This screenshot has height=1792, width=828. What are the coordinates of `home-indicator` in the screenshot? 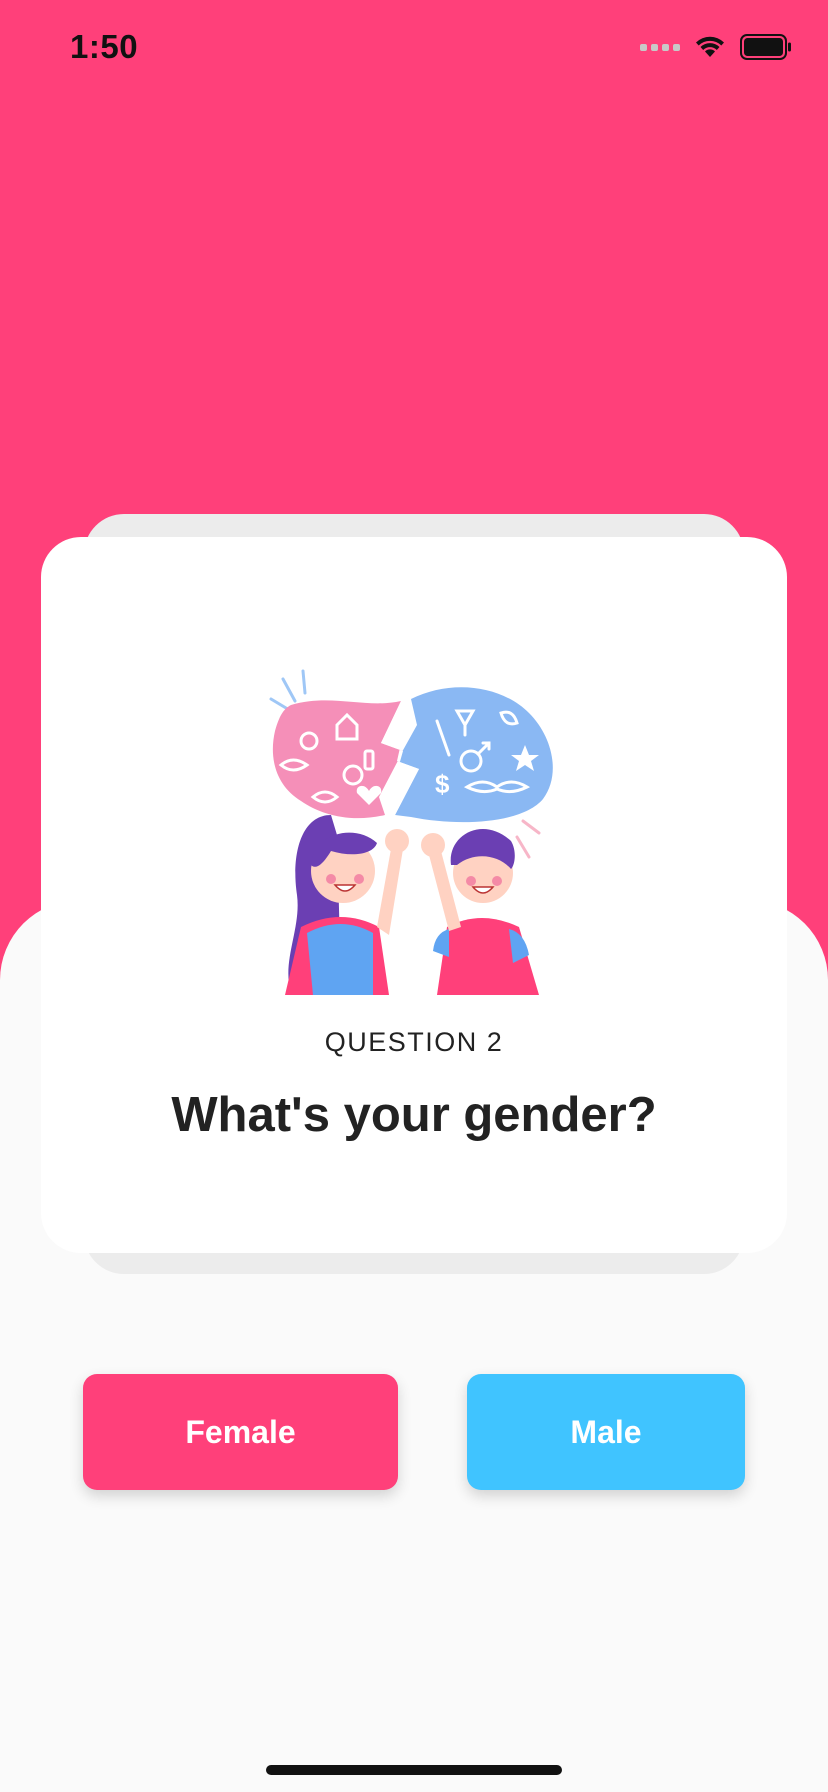 It's located at (414, 1770).